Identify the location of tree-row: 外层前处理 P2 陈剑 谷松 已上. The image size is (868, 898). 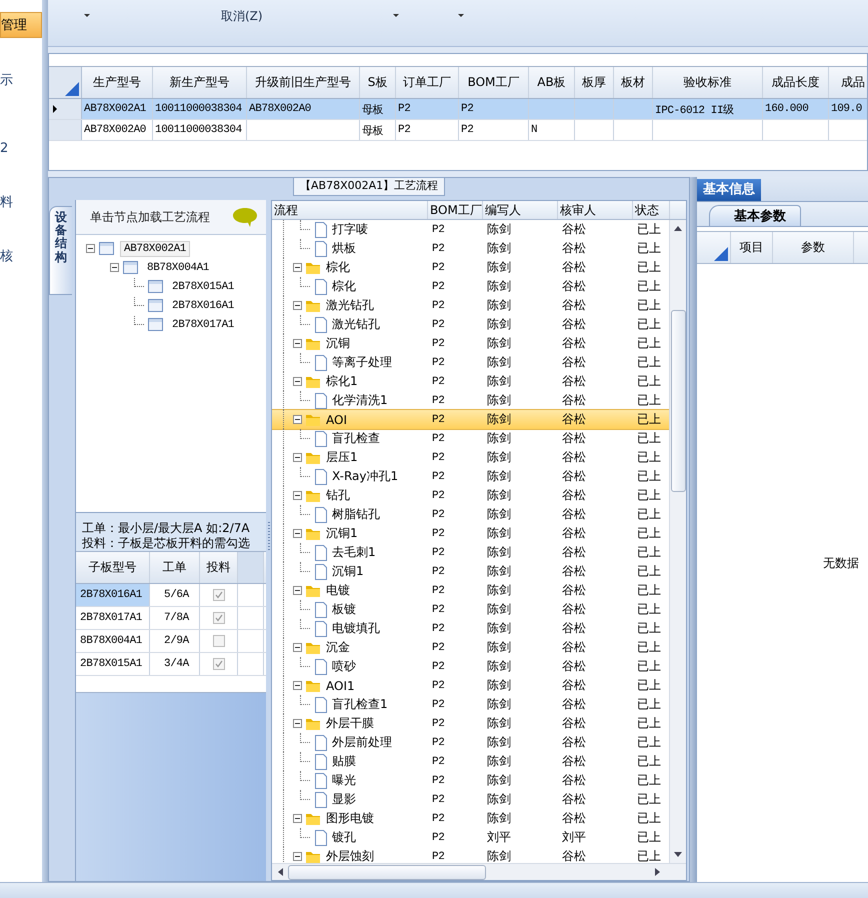
(471, 742).